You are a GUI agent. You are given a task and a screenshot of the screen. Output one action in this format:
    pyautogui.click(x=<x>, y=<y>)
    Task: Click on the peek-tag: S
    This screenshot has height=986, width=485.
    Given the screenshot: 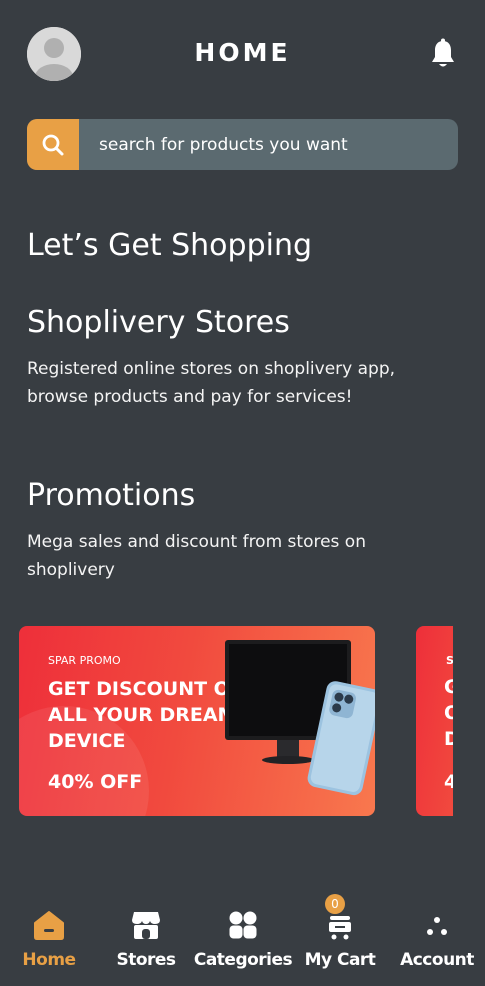 What is the action you would take?
    pyautogui.click(x=449, y=660)
    